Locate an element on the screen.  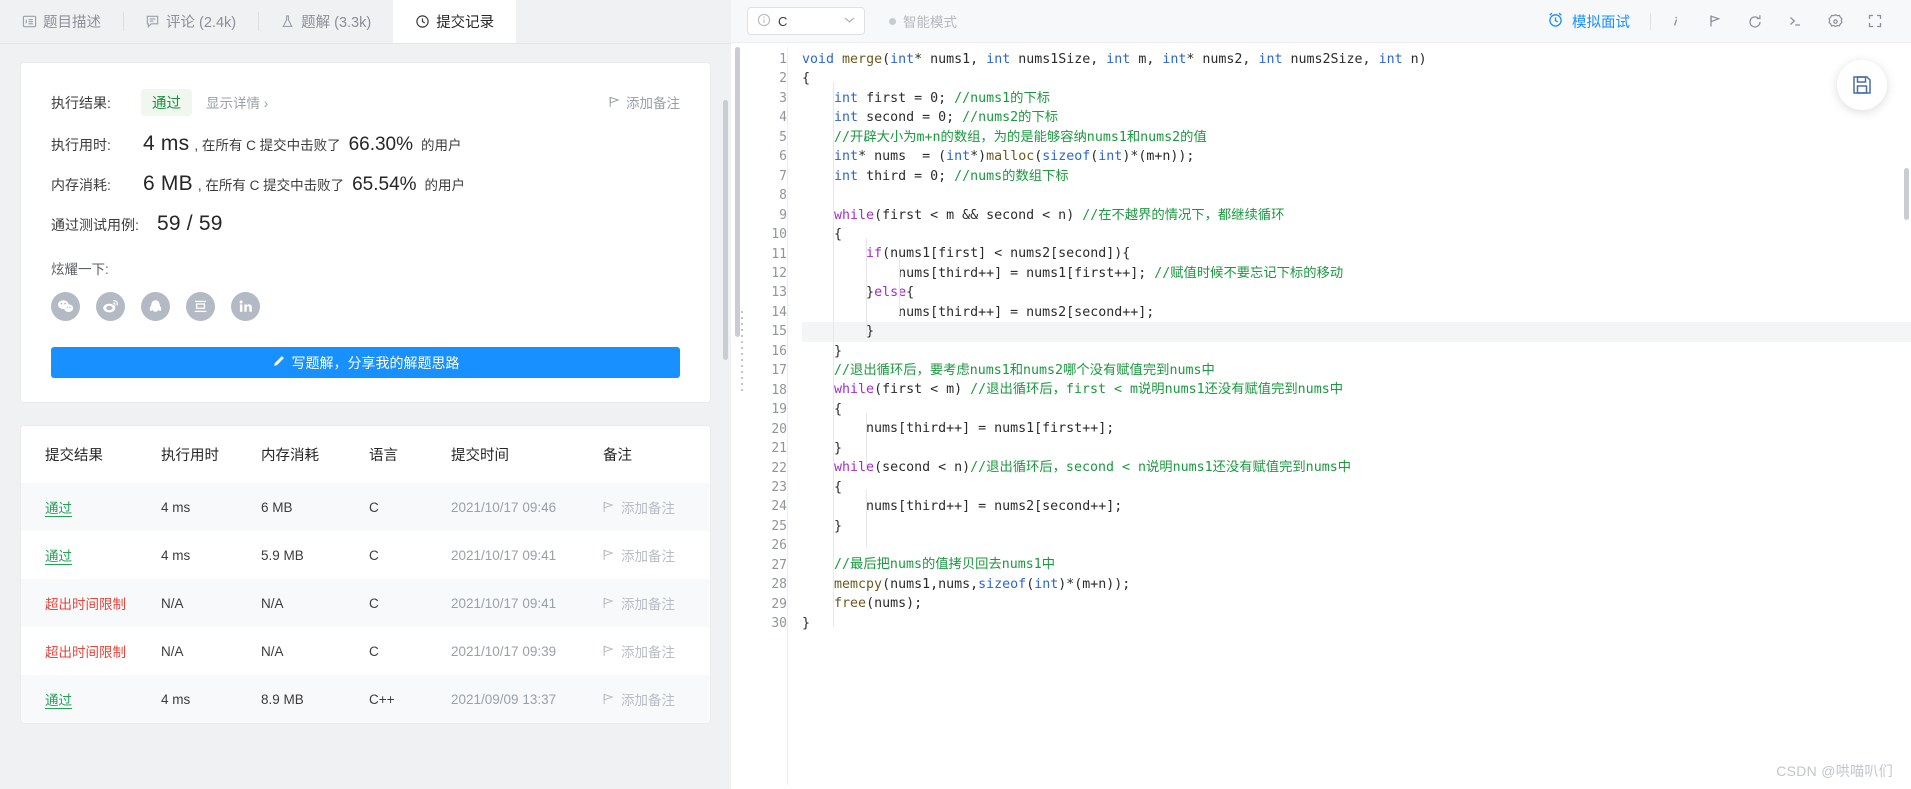
console-icon is located at coordinates (1795, 21).